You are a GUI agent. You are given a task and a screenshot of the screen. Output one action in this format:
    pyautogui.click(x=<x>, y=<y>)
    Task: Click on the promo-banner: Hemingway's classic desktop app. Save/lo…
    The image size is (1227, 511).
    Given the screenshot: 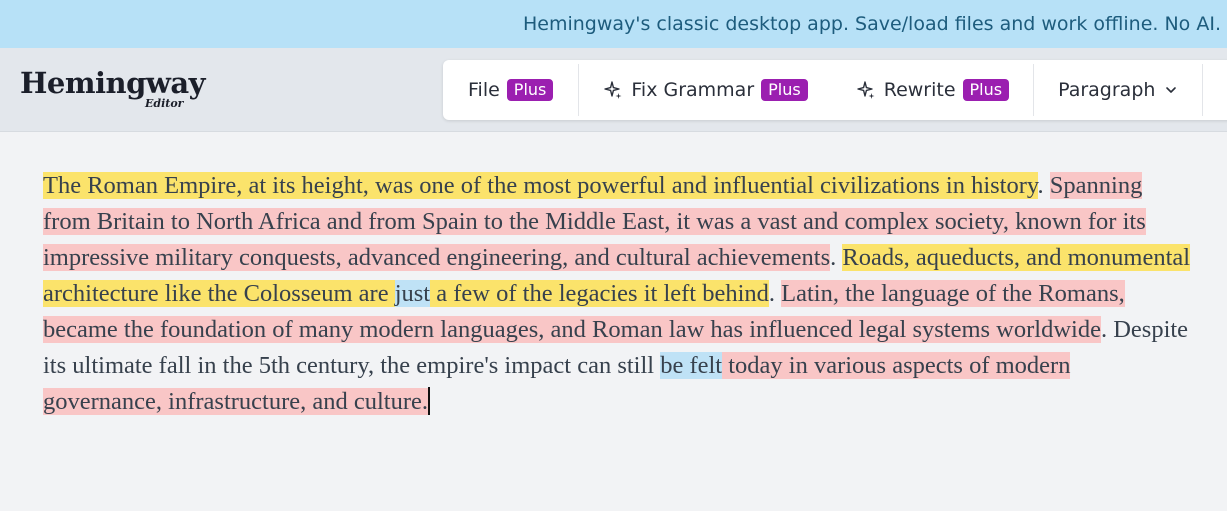 What is the action you would take?
    pyautogui.click(x=613, y=24)
    